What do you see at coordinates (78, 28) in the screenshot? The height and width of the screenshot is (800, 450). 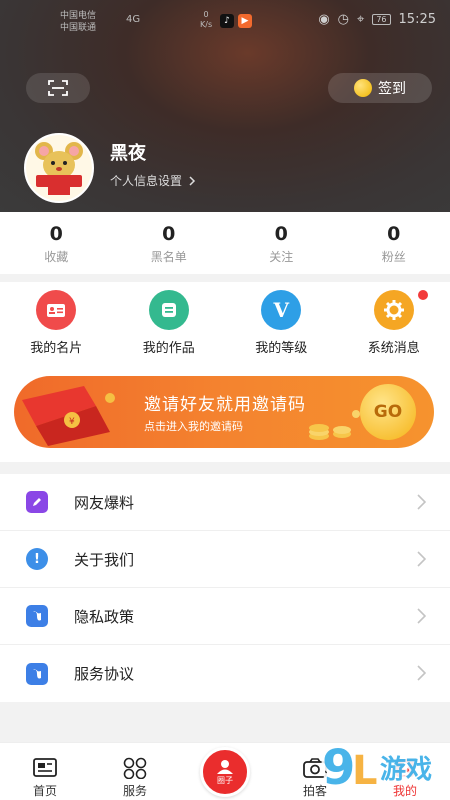 I see `carrier-2: 中国联通` at bounding box center [78, 28].